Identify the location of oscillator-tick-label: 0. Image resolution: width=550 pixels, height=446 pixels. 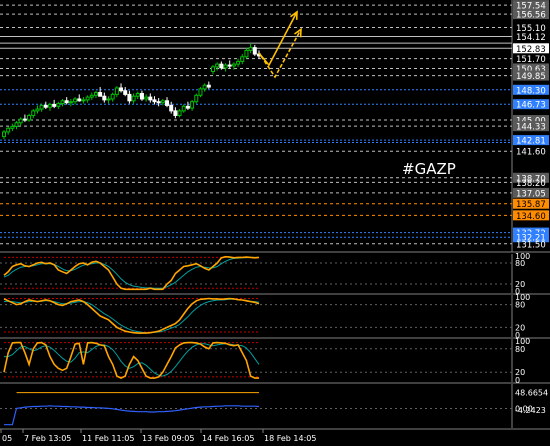
(517, 380).